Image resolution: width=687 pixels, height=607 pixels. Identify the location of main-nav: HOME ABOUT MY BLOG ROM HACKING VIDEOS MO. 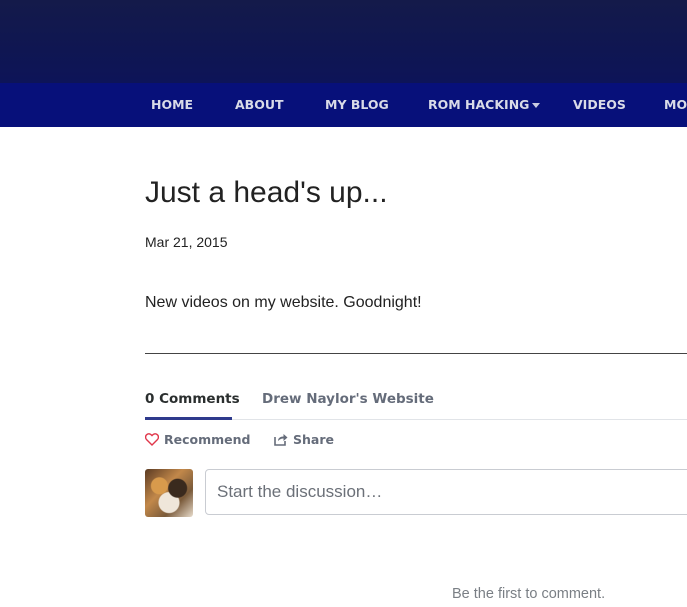
(343, 105).